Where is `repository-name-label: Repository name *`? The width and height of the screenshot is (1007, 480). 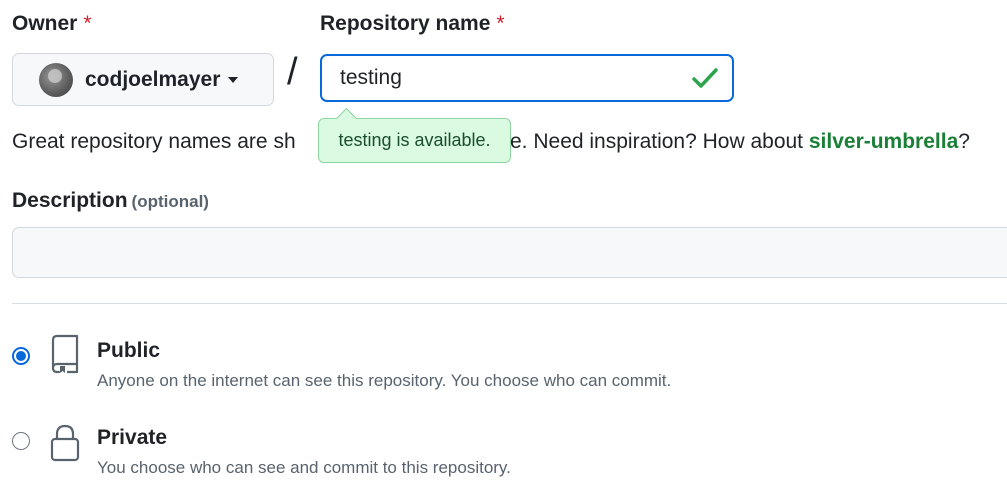 repository-name-label: Repository name * is located at coordinates (412, 24).